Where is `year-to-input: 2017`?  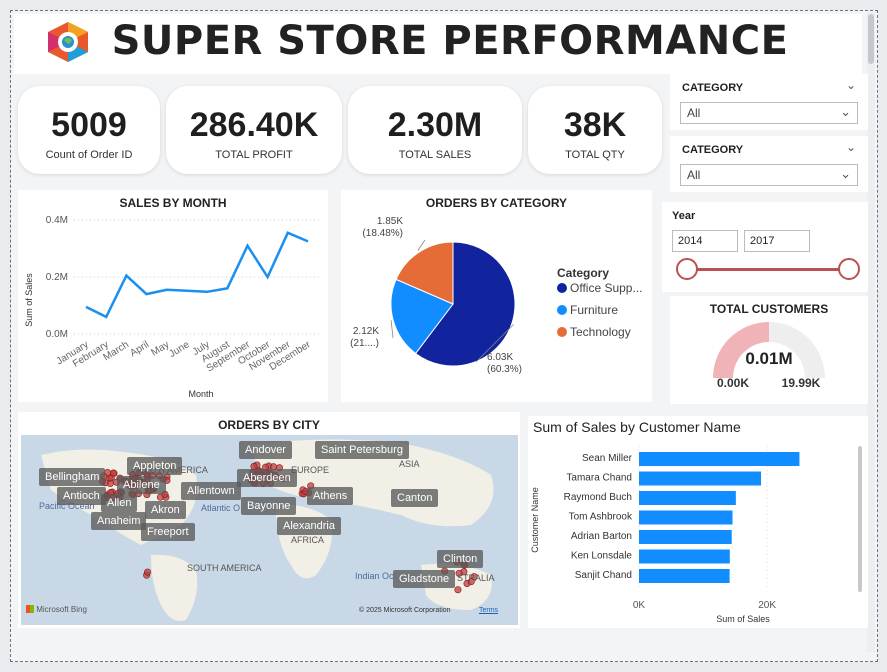
year-to-input: 2017 is located at coordinates (777, 241).